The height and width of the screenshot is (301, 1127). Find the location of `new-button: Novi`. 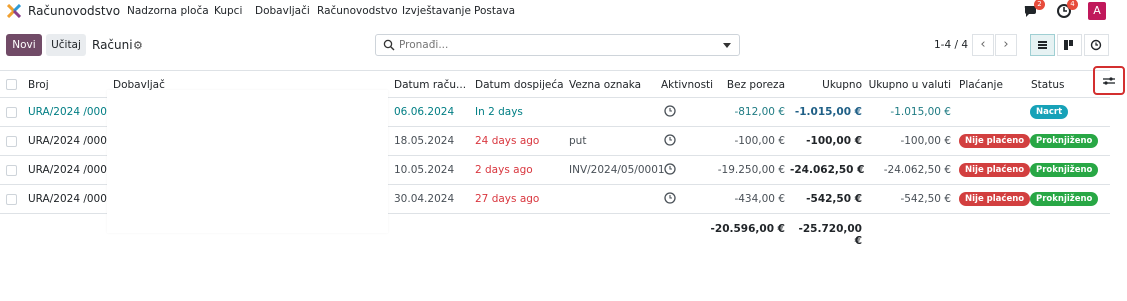

new-button: Novi is located at coordinates (24, 45).